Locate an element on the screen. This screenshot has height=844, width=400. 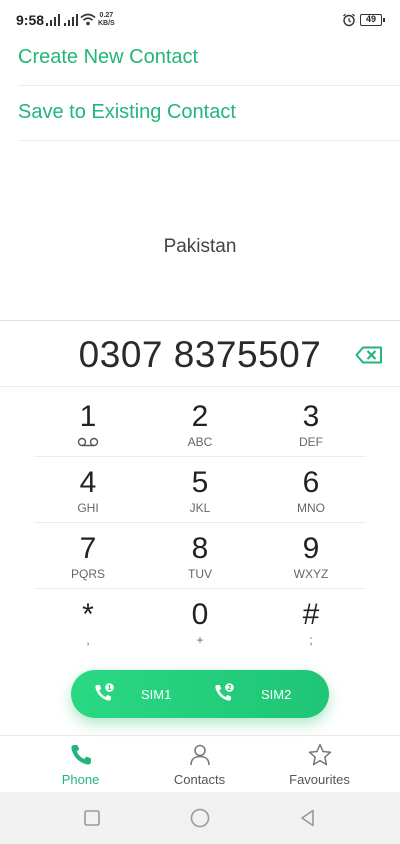
battery-icon: 49 is located at coordinates (372, 20).